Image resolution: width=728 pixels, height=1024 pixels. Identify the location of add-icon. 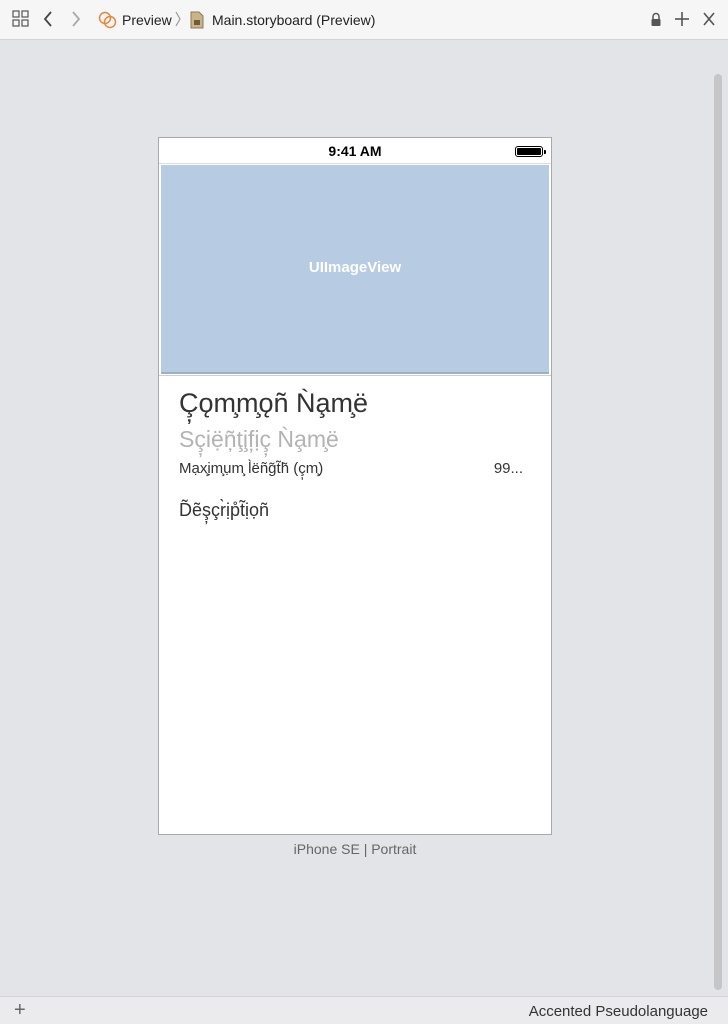
(682, 22).